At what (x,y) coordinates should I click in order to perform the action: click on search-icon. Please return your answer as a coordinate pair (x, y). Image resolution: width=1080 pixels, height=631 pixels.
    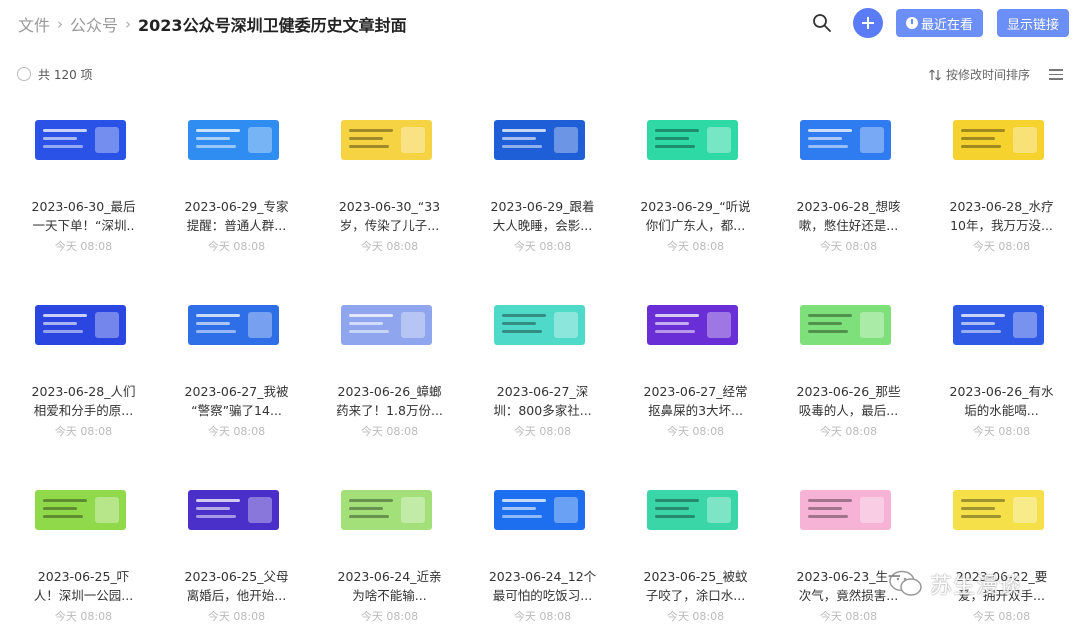
    Looking at the image, I should click on (822, 23).